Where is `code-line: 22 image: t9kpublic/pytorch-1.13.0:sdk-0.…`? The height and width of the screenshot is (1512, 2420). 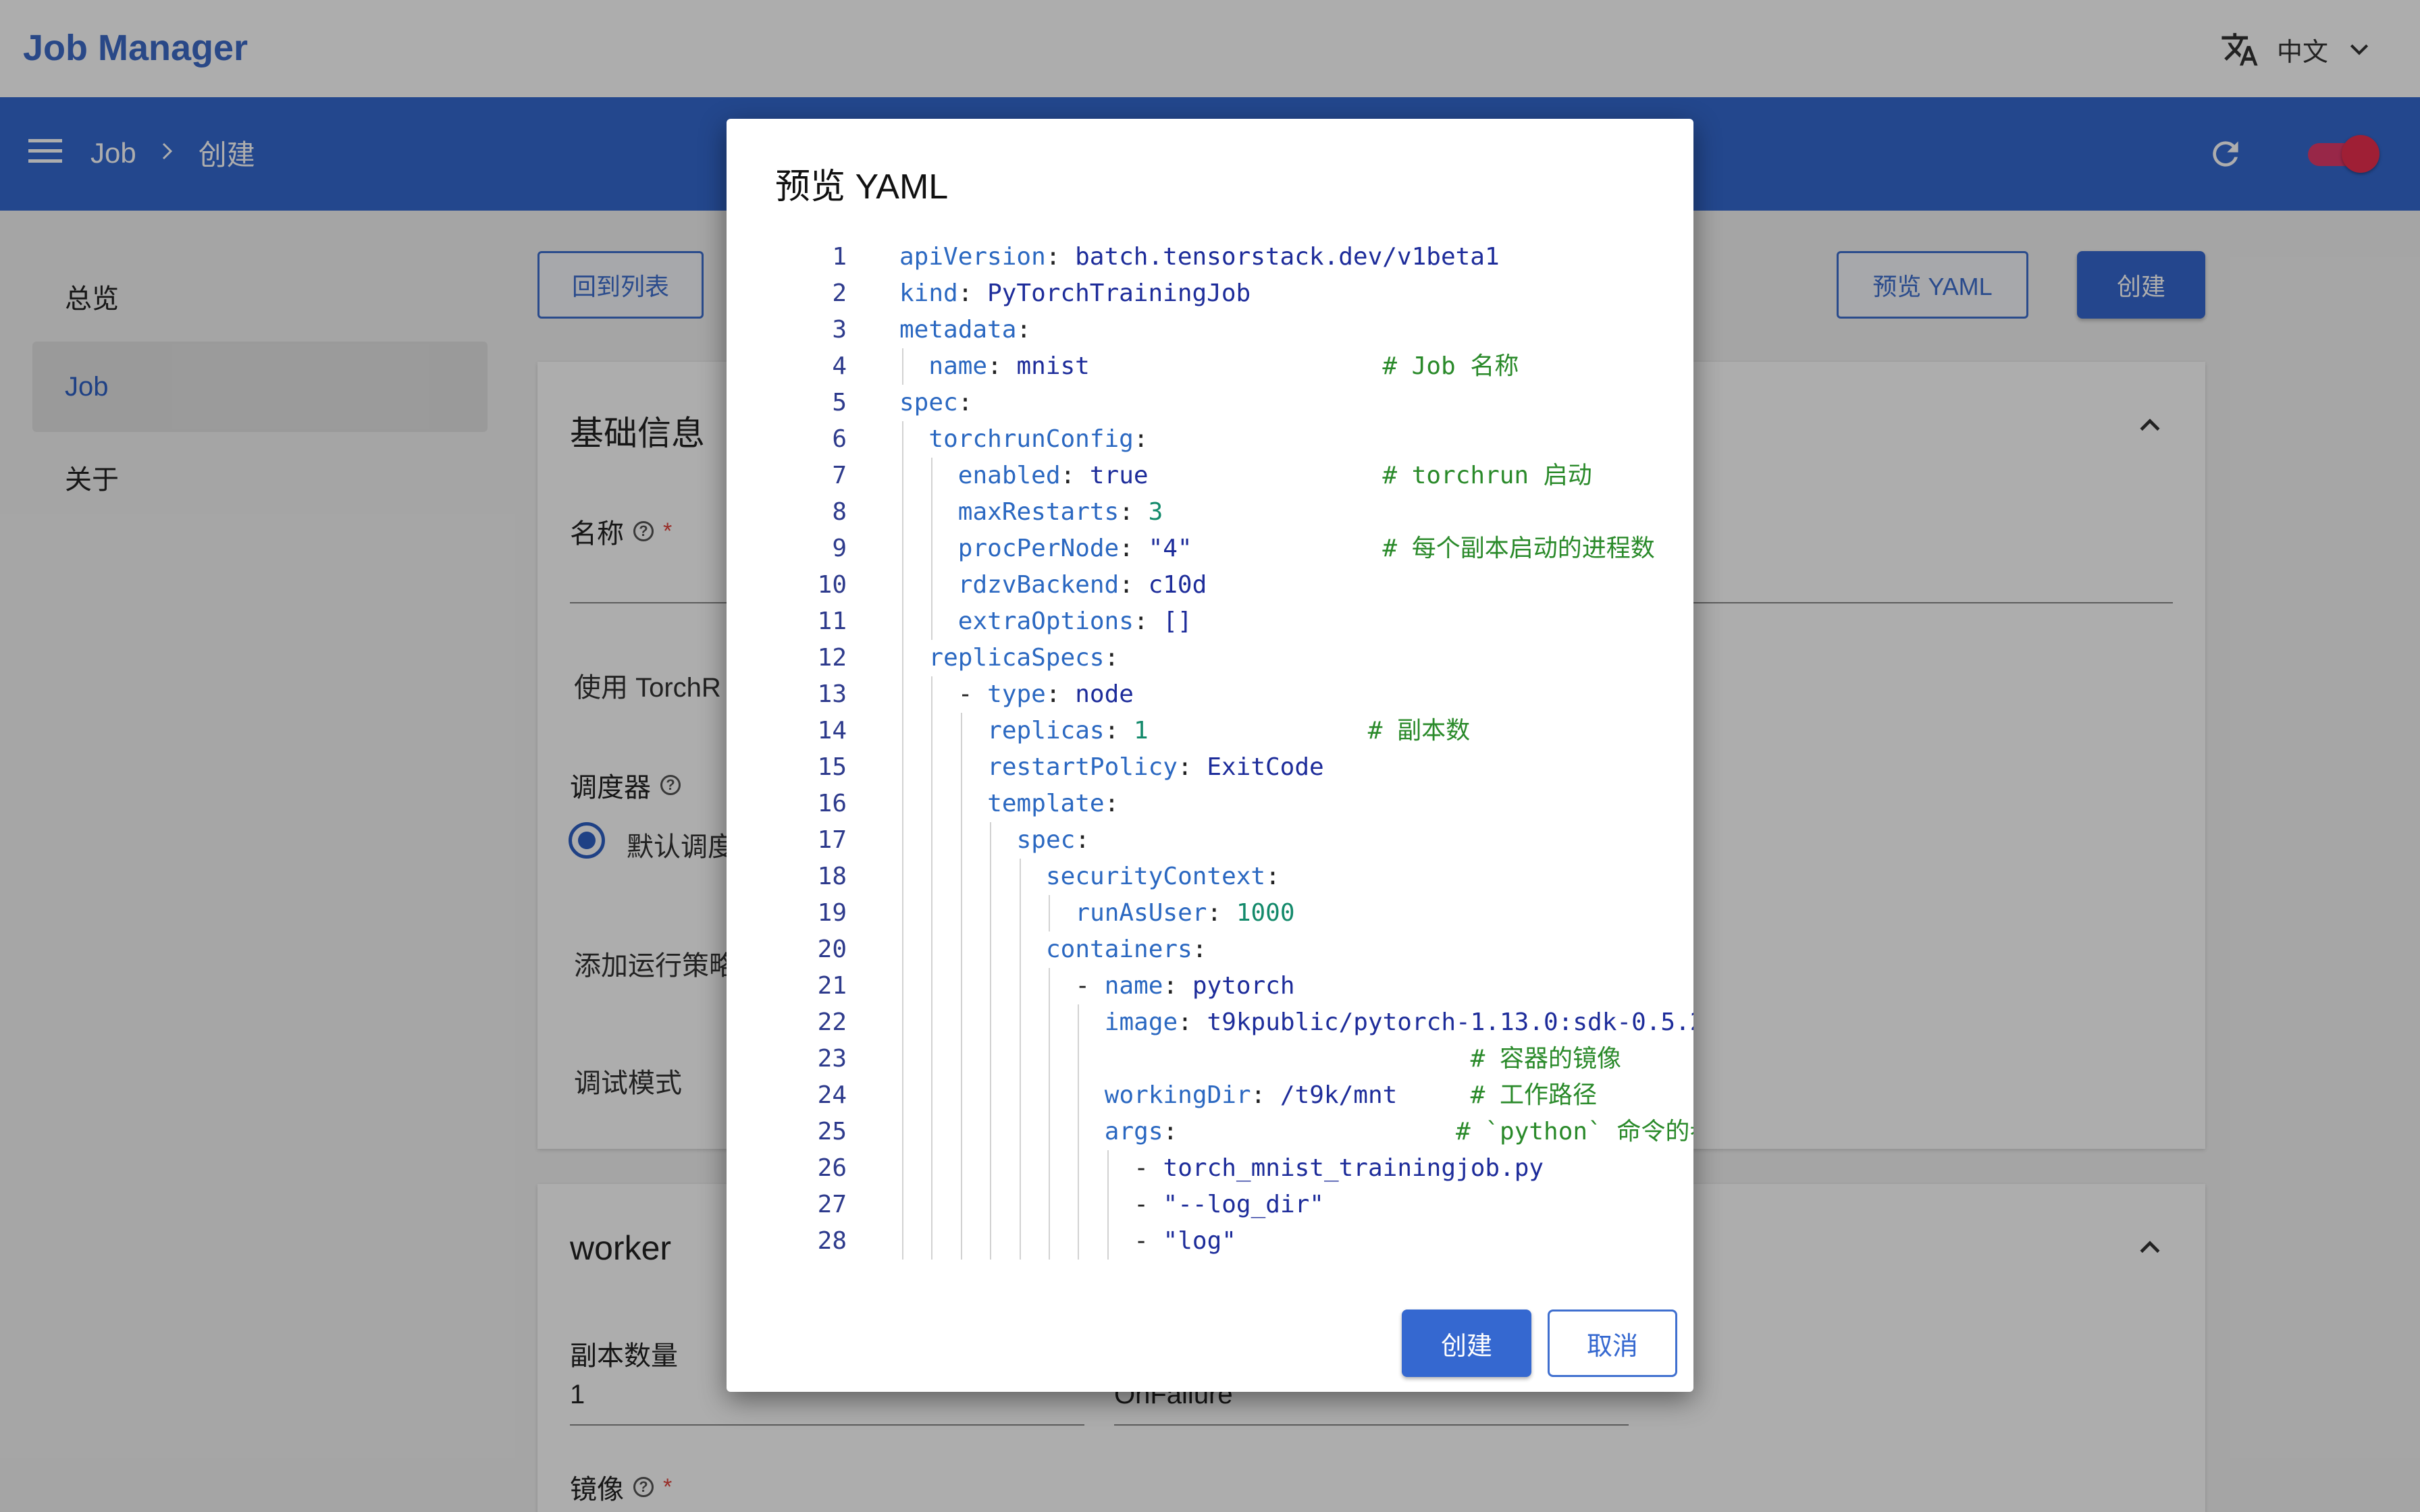
code-line: 22 image: t9kpublic/pytorch-1.13.0:sdk-0.… is located at coordinates (1210, 1022).